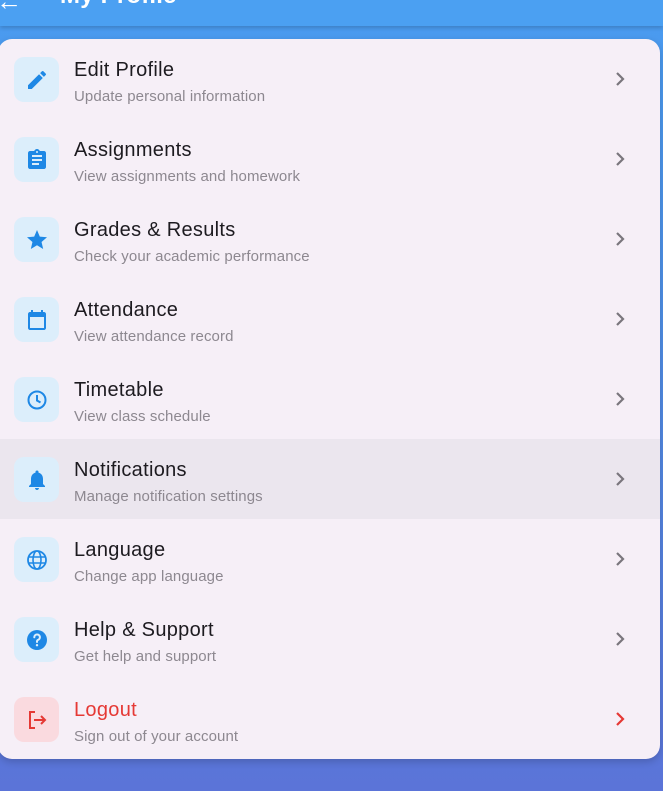  Describe the element at coordinates (133, 150) in the screenshot. I see `menu-item-label: Assignments` at that location.